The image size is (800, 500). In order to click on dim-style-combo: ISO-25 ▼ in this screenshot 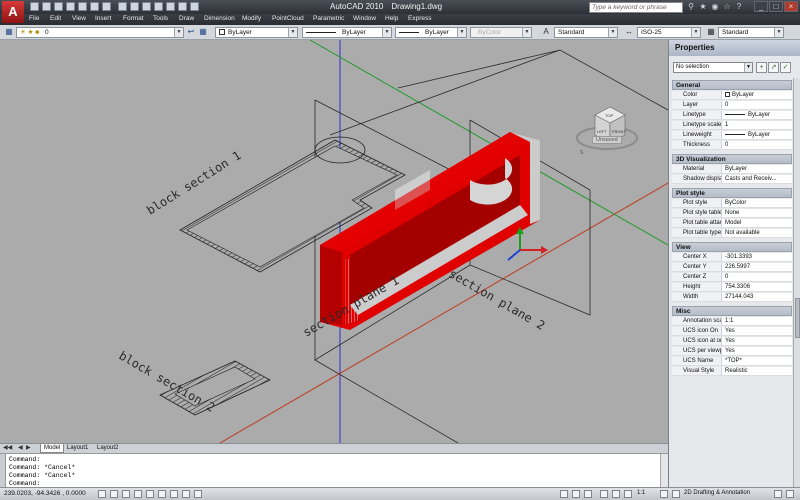, I will do `click(669, 32)`.